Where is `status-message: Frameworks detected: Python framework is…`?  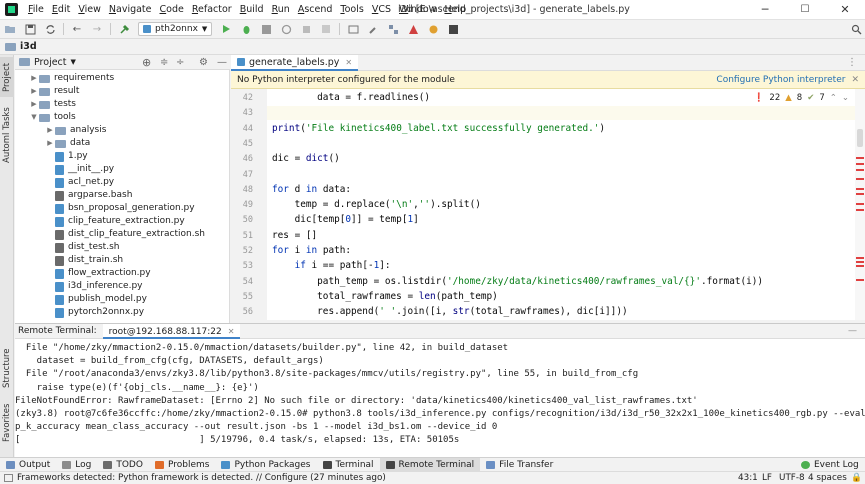 status-message: Frameworks detected: Python framework is… is located at coordinates (201, 478).